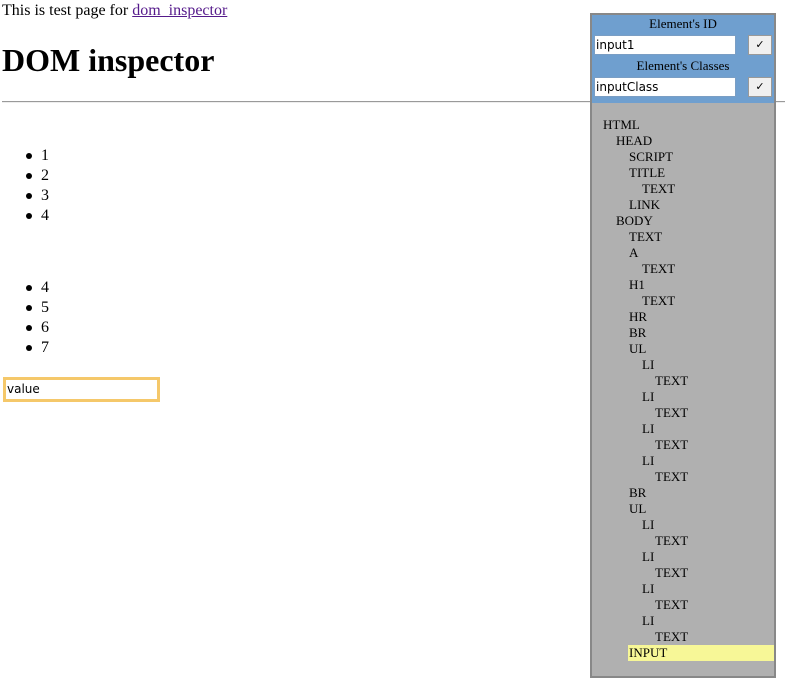  I want to click on list-first: 1 2 3 4, so click(25, 186).